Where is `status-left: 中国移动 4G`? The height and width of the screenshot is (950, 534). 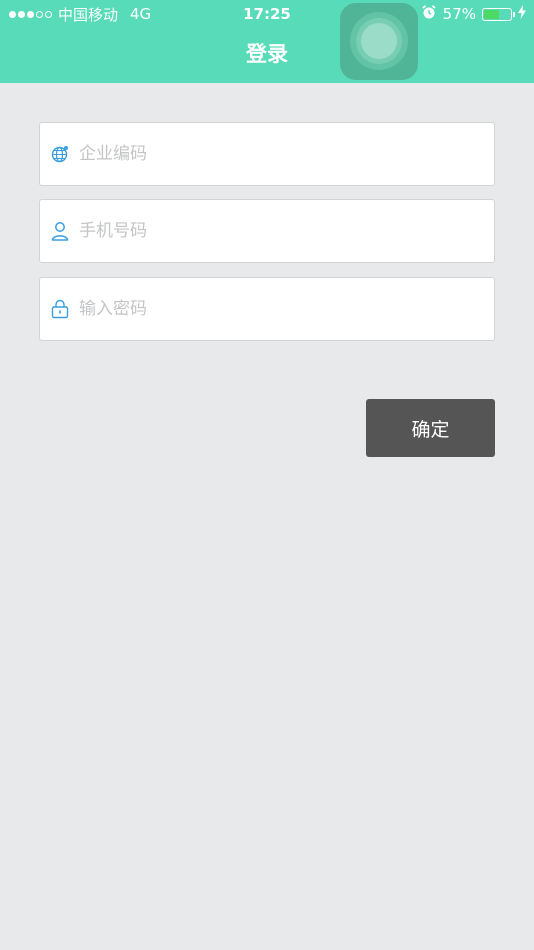
status-left: 中国移动 4G is located at coordinates (80, 14).